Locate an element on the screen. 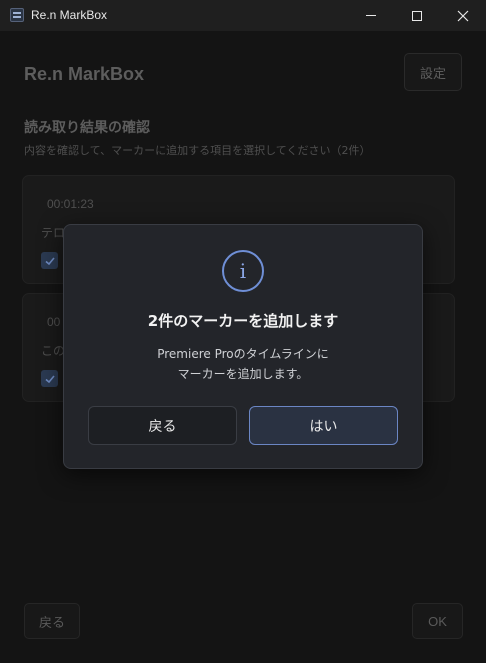  card-text: テロ is located at coordinates (53, 233).